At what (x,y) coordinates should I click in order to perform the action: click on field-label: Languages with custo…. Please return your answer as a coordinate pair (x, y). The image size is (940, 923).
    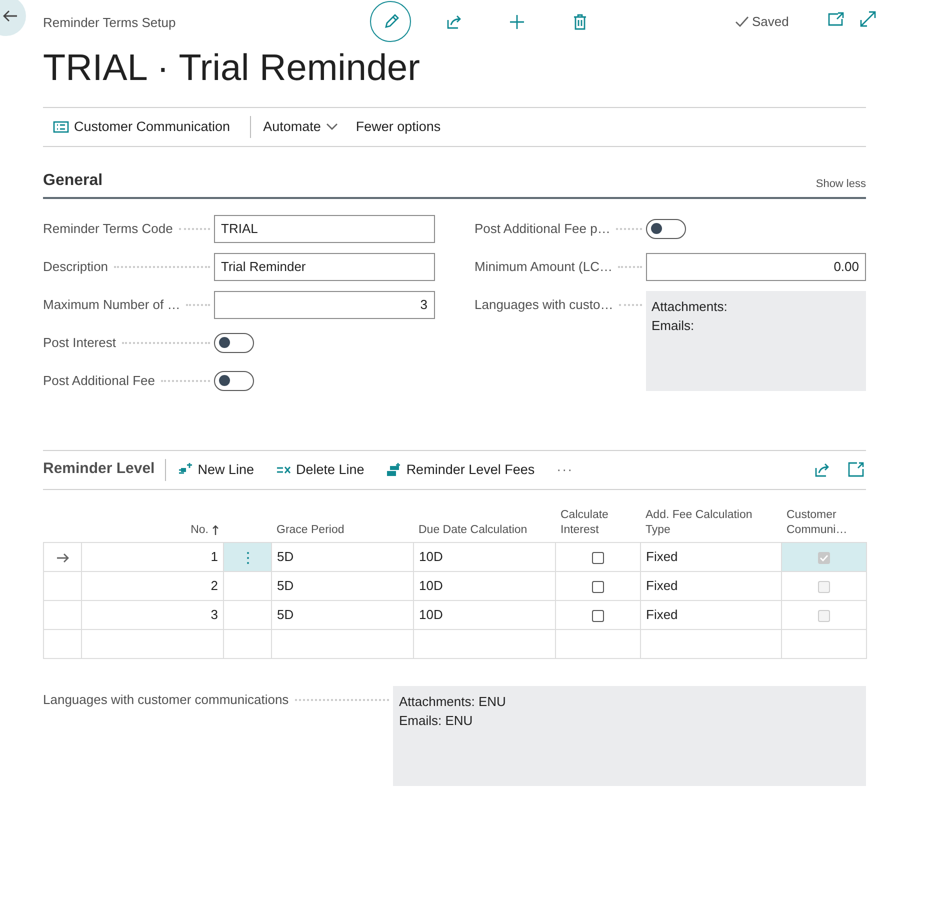
    Looking at the image, I should click on (544, 305).